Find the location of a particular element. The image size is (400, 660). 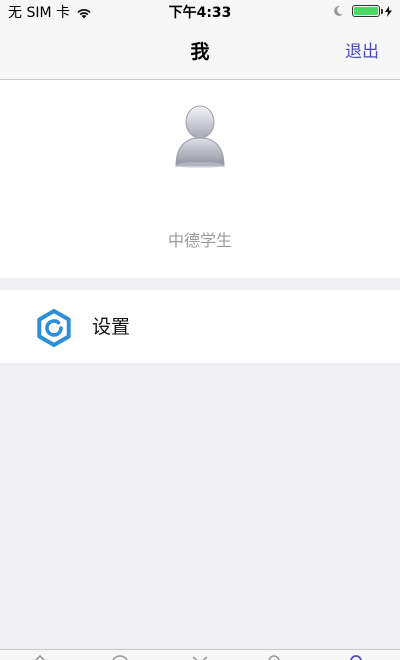

tab-bar is located at coordinates (200, 654).